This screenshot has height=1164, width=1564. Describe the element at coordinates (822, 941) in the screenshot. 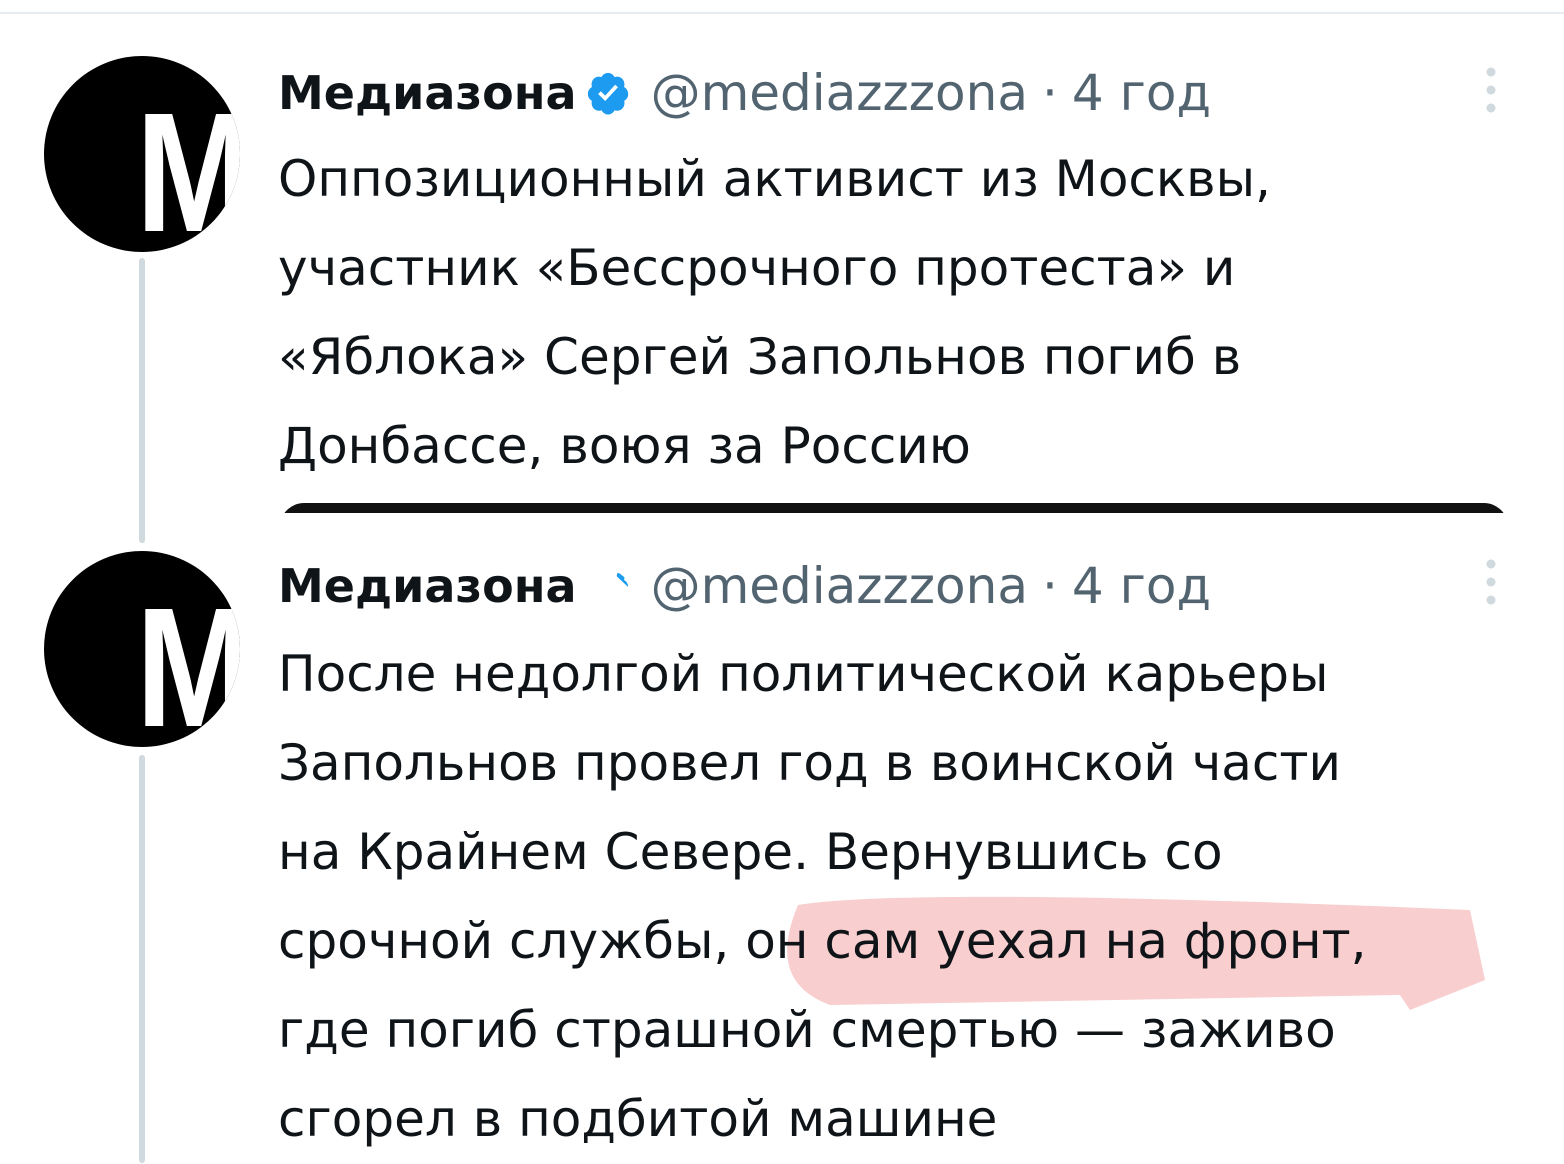

I see `tweet-text-line: срочной службы, он сам уехал на фронт,` at that location.